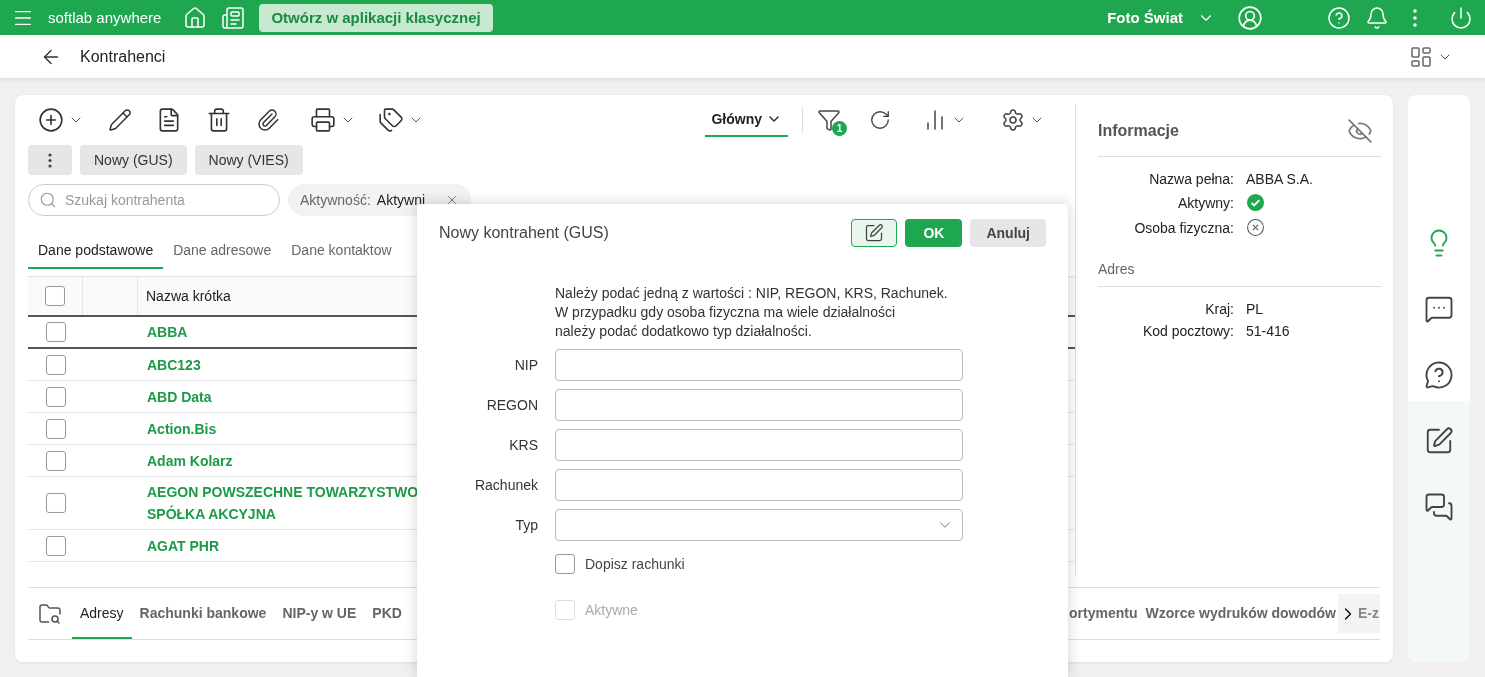 Image resolution: width=1485 pixels, height=677 pixels. Describe the element at coordinates (839, 128) in the screenshot. I see `filter-count-badge: 1` at that location.